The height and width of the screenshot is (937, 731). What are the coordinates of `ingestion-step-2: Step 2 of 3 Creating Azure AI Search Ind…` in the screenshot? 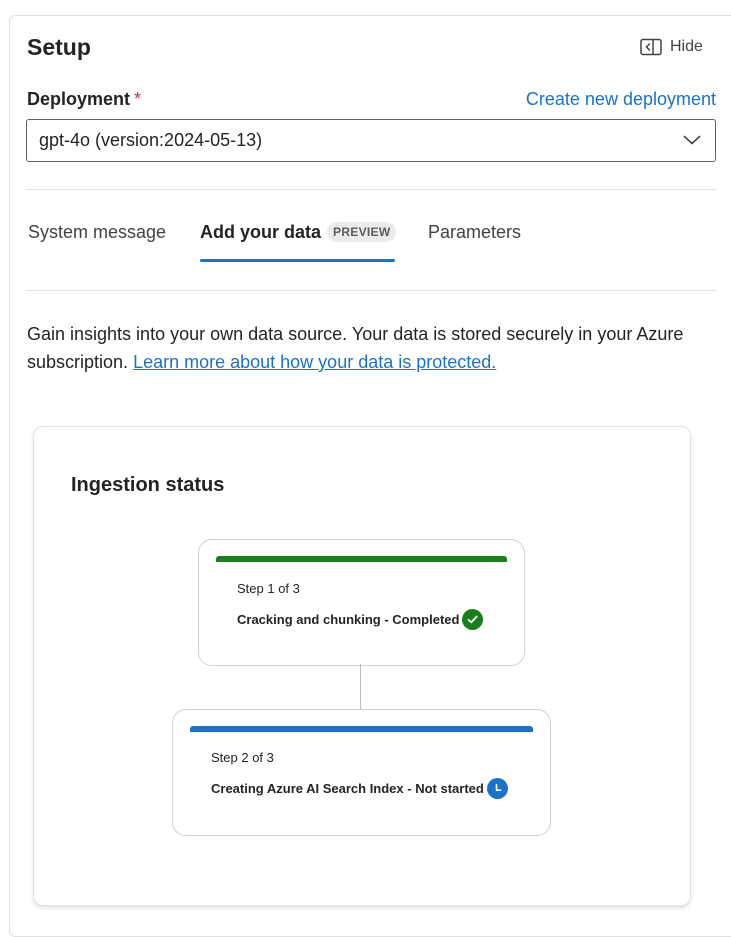 It's located at (361, 772).